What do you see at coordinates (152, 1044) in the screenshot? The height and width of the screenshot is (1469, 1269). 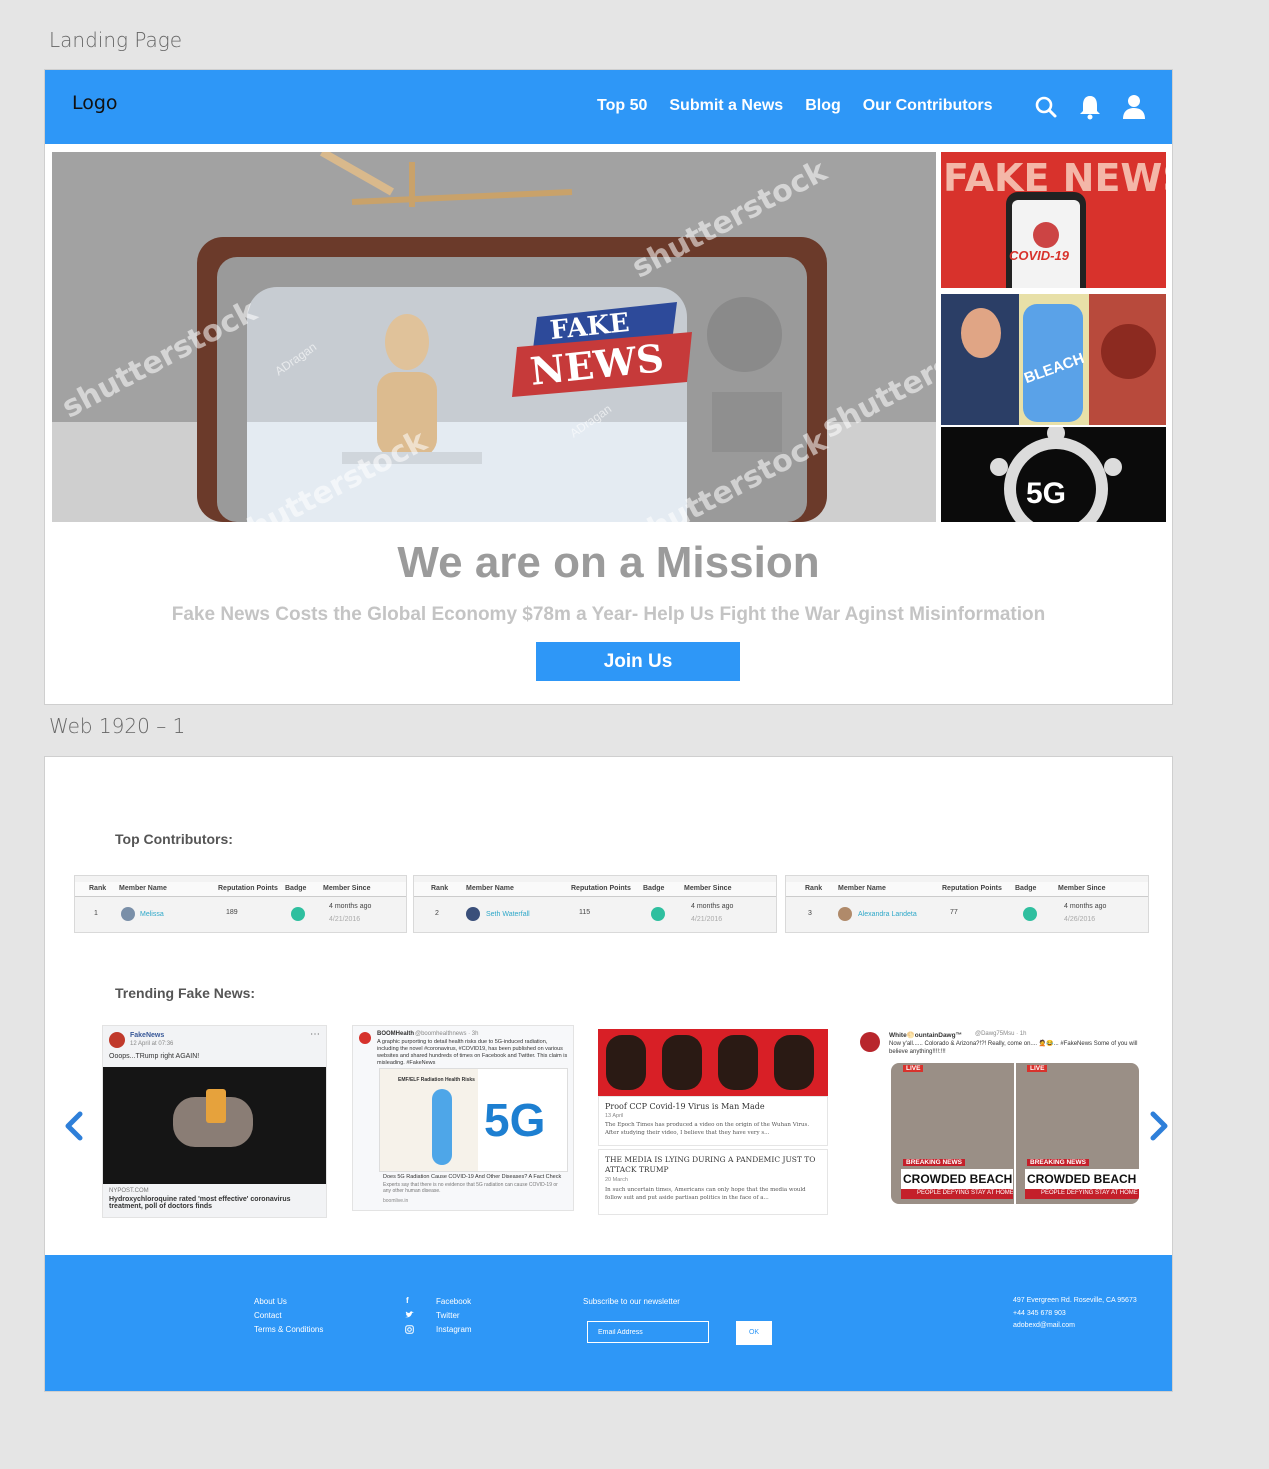 I see `card-date: 12 April at 07:36` at bounding box center [152, 1044].